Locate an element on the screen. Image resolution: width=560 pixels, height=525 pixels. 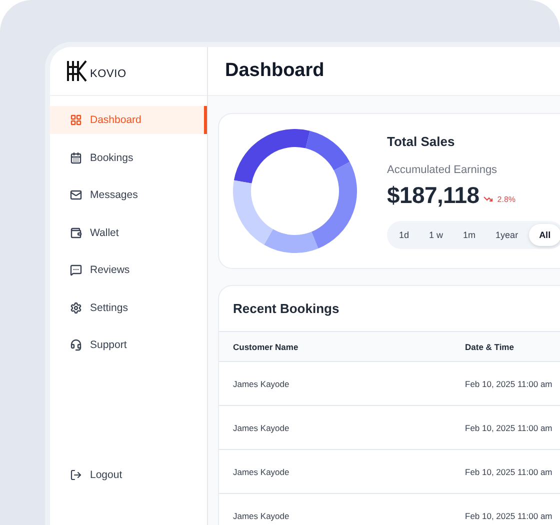
sidebar-item: Bookings is located at coordinates (128, 158).